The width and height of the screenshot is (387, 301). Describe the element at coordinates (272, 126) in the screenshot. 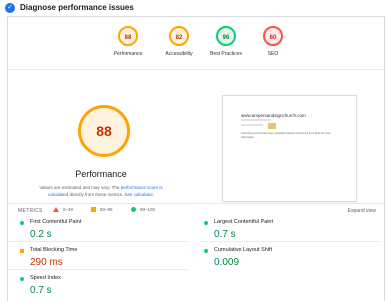

I see `screenshot-image` at that location.